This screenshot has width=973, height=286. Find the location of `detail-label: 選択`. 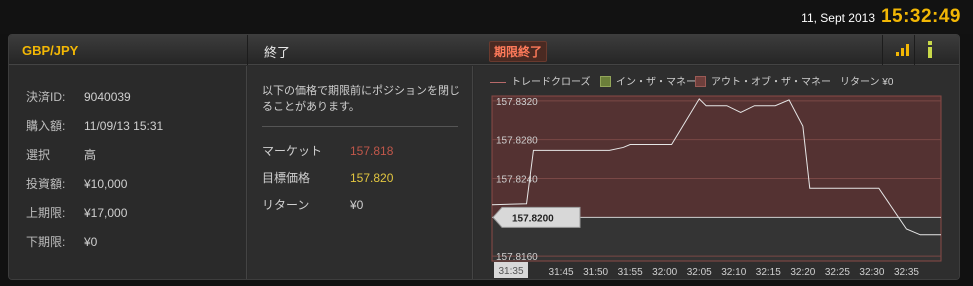

detail-label: 選択 is located at coordinates (38, 155).